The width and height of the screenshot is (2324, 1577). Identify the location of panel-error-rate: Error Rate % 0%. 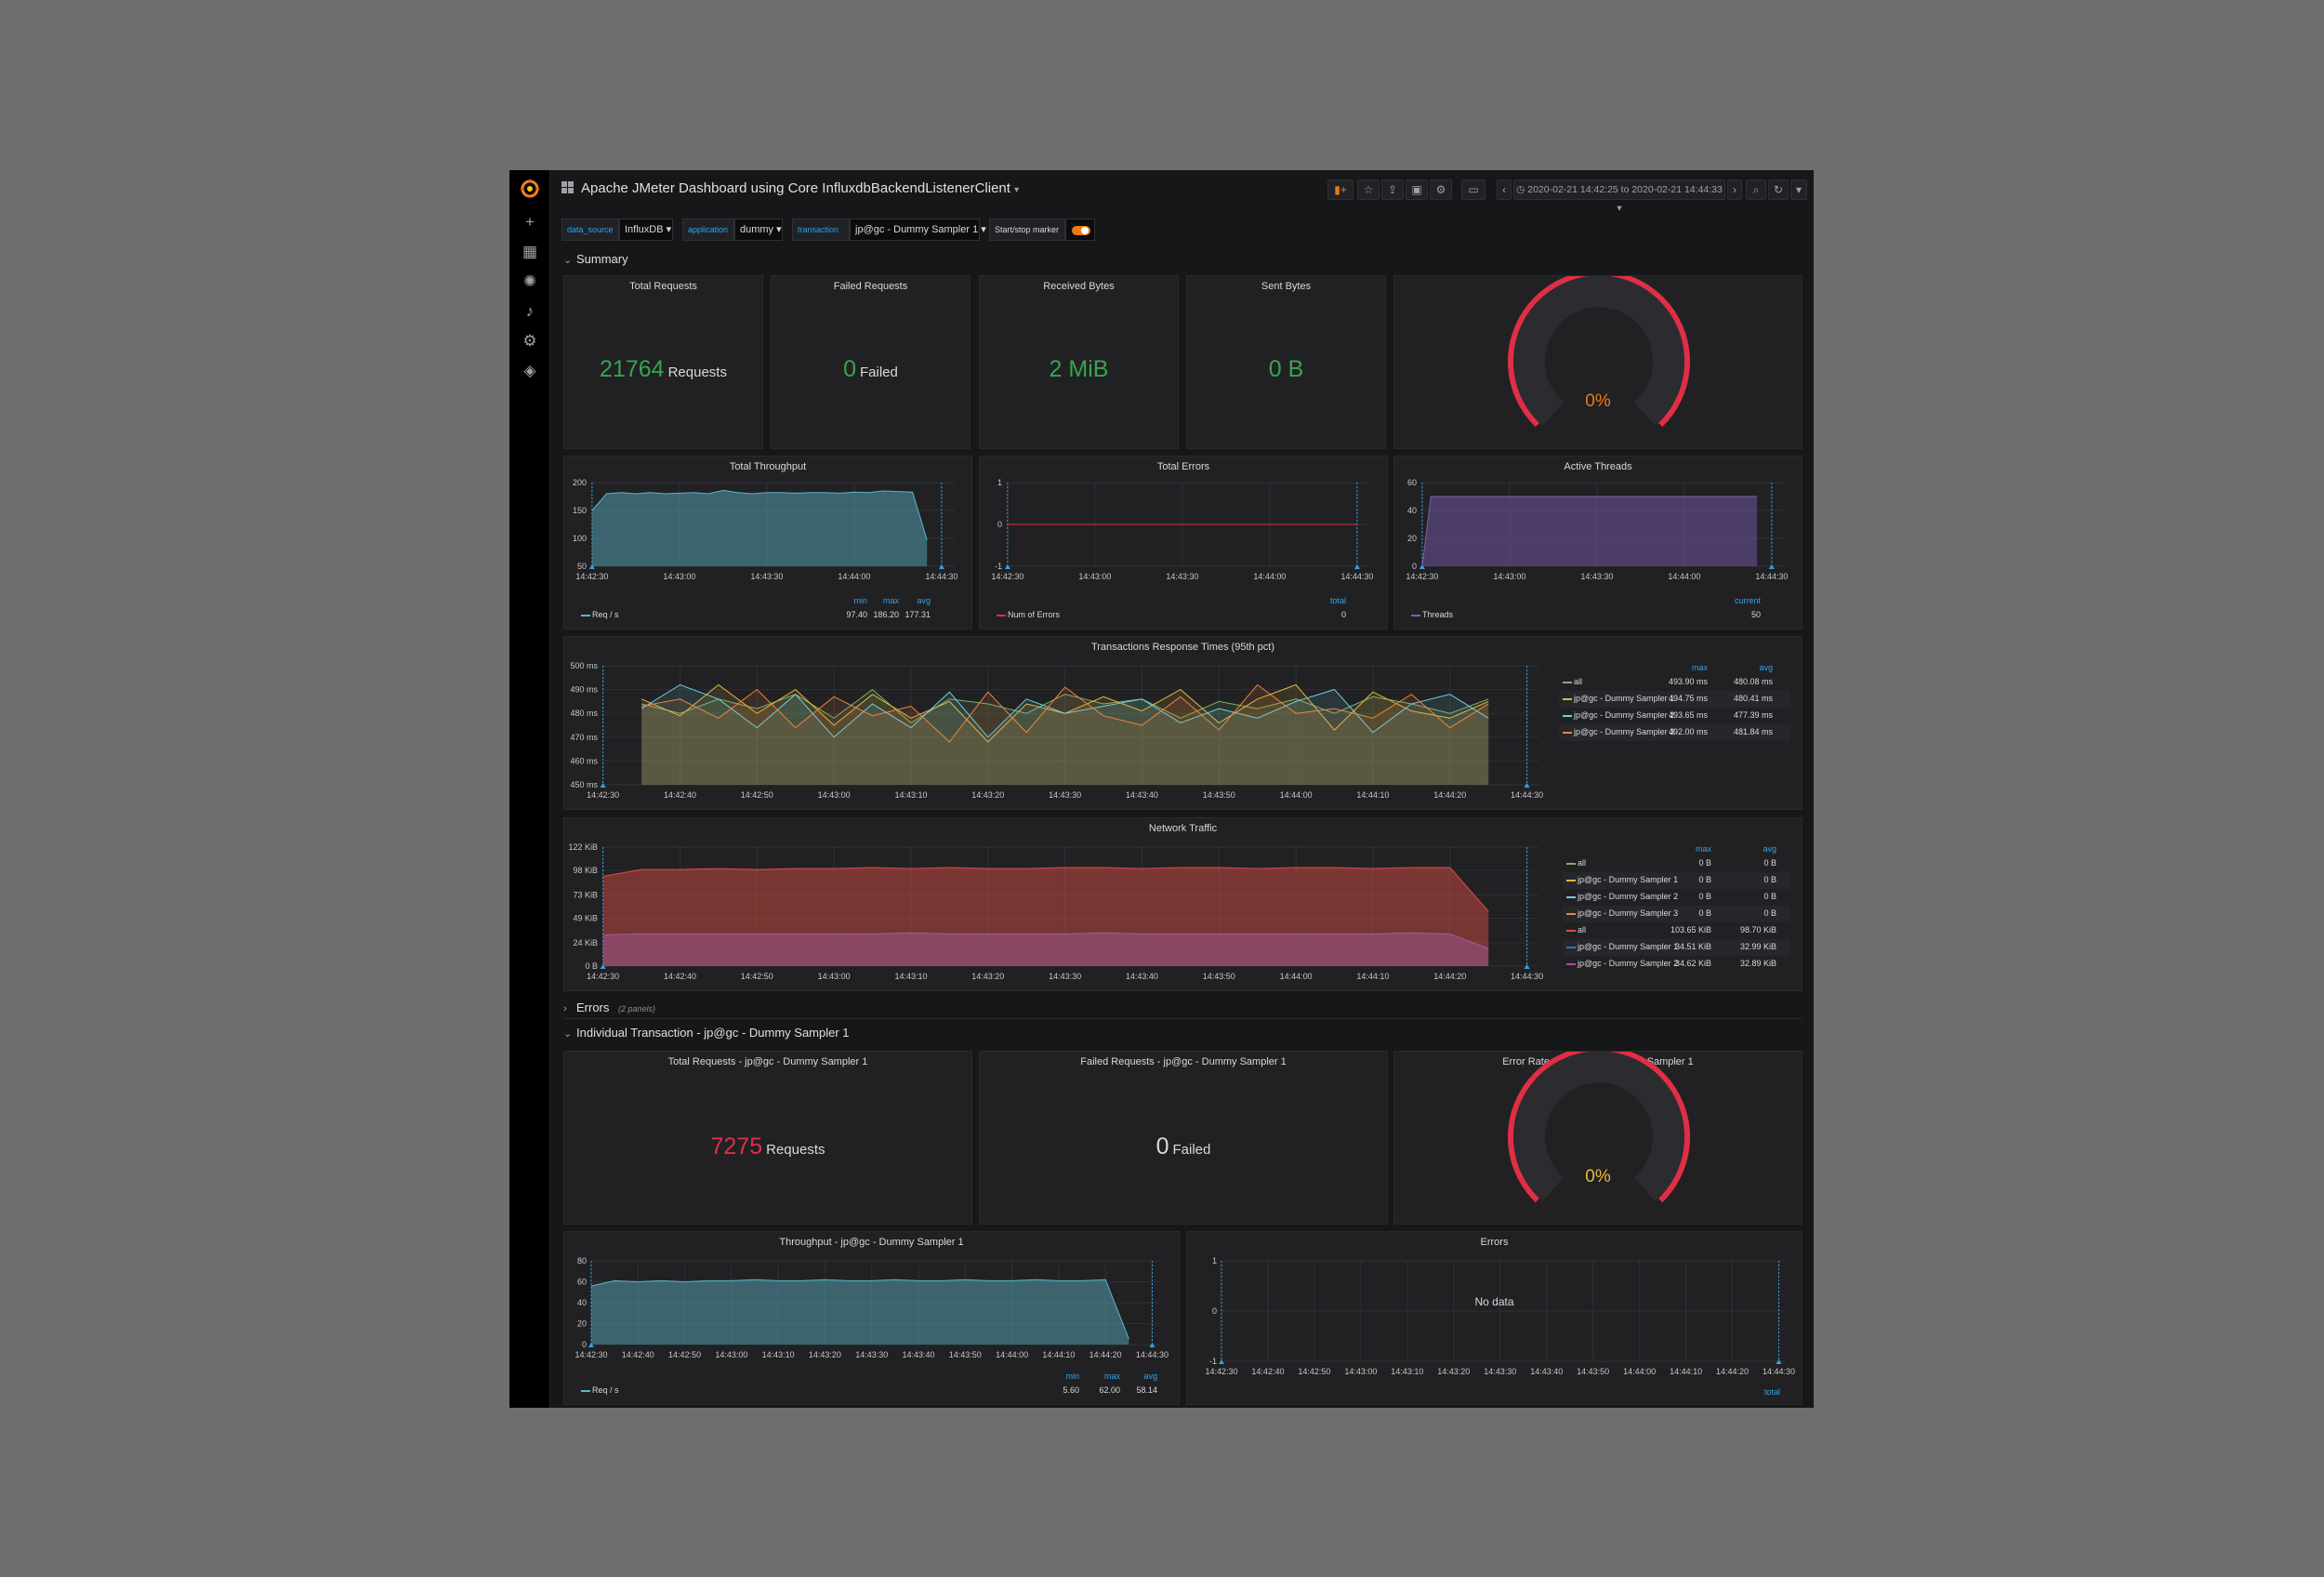
(1597, 362).